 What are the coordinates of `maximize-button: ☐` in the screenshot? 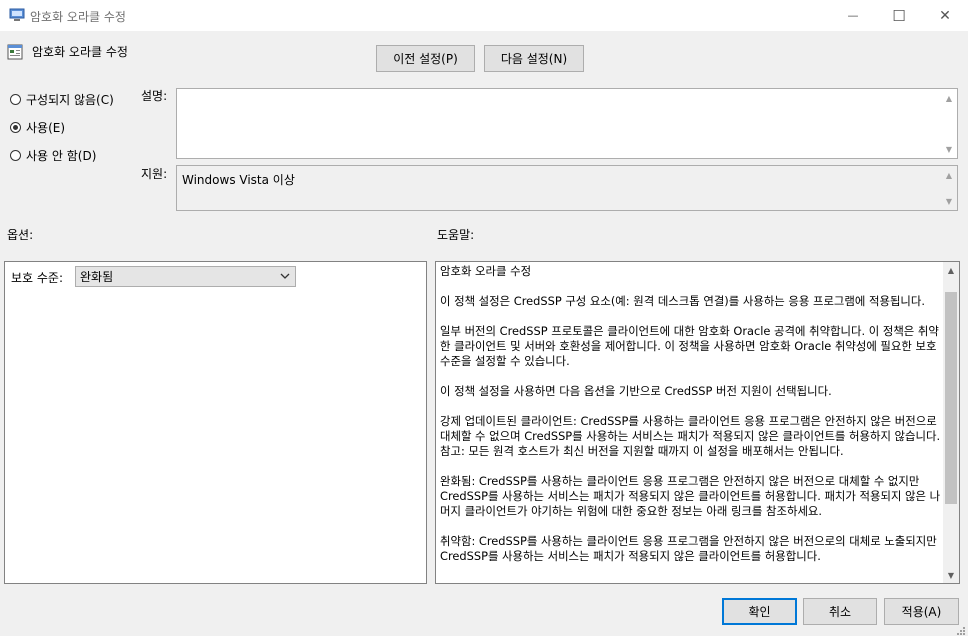 It's located at (899, 15).